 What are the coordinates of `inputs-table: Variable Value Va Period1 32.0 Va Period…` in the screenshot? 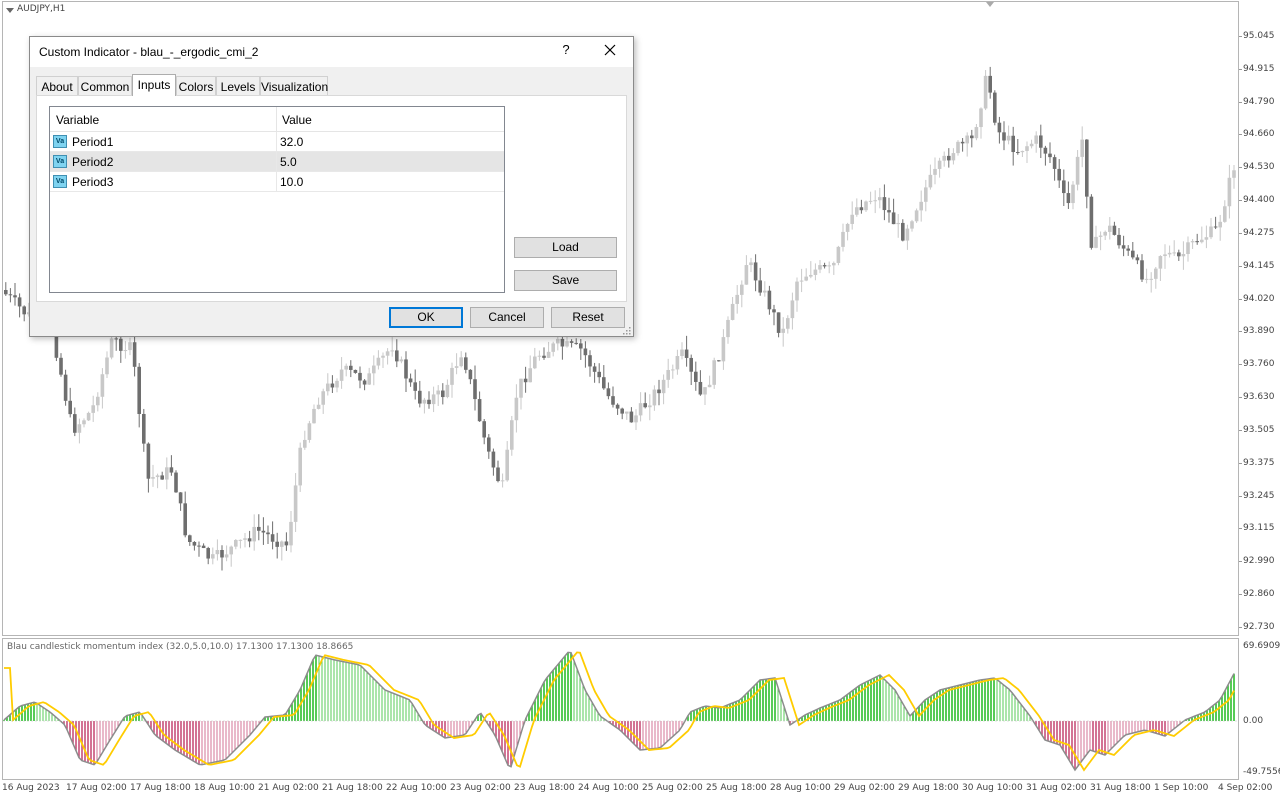 It's located at (277, 199).